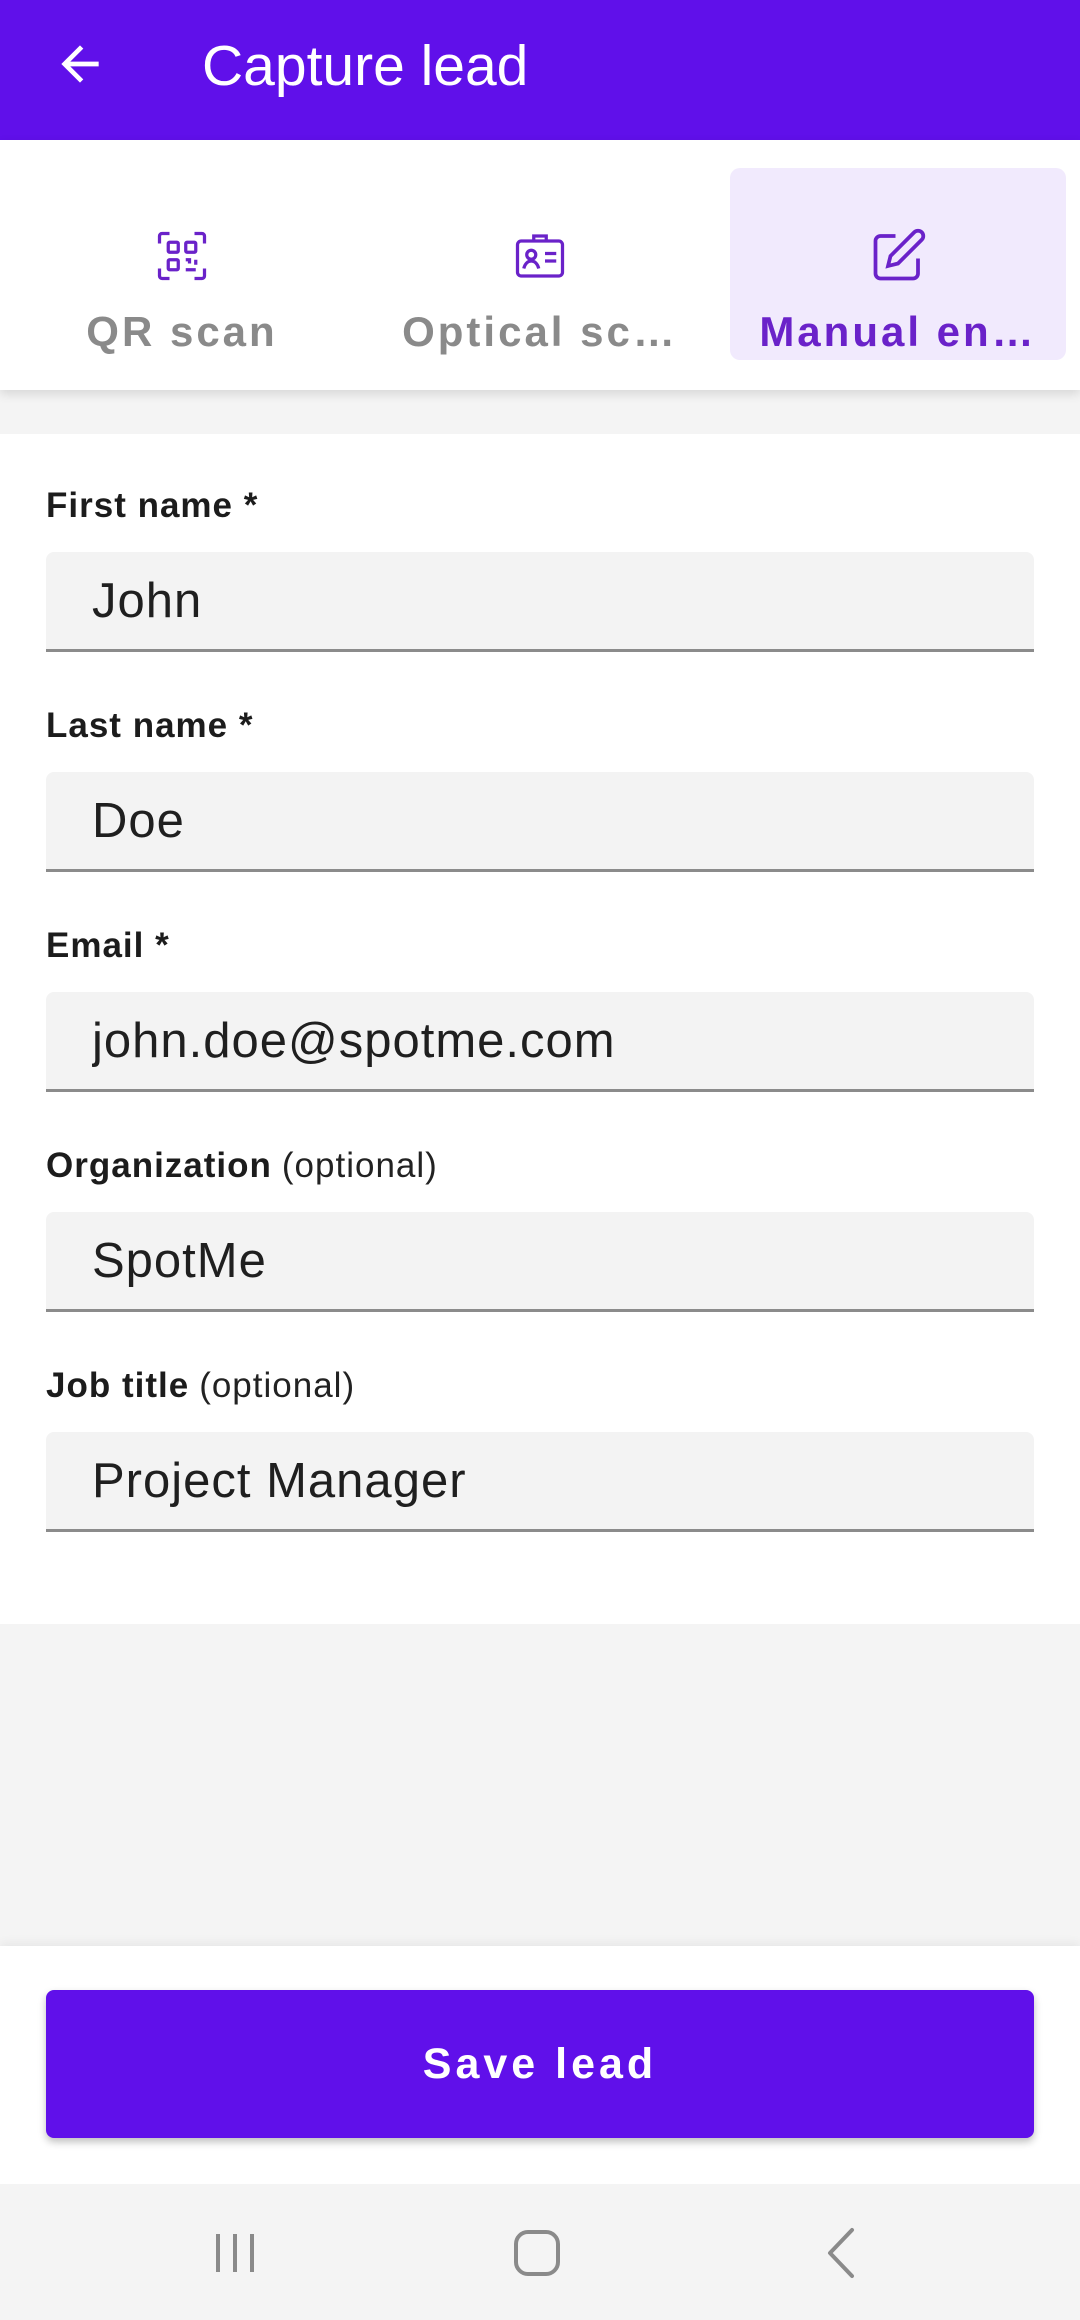  I want to click on job-title-input, so click(540, 1480).